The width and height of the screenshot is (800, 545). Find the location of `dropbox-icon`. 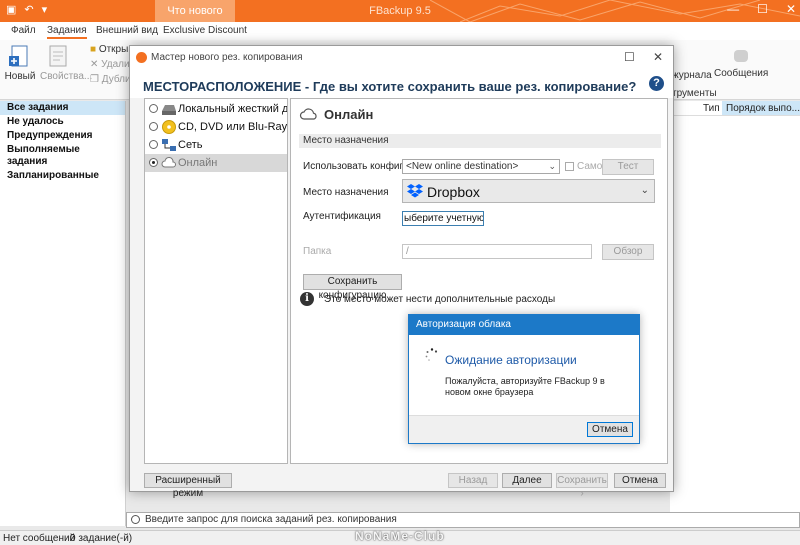

dropbox-icon is located at coordinates (415, 191).